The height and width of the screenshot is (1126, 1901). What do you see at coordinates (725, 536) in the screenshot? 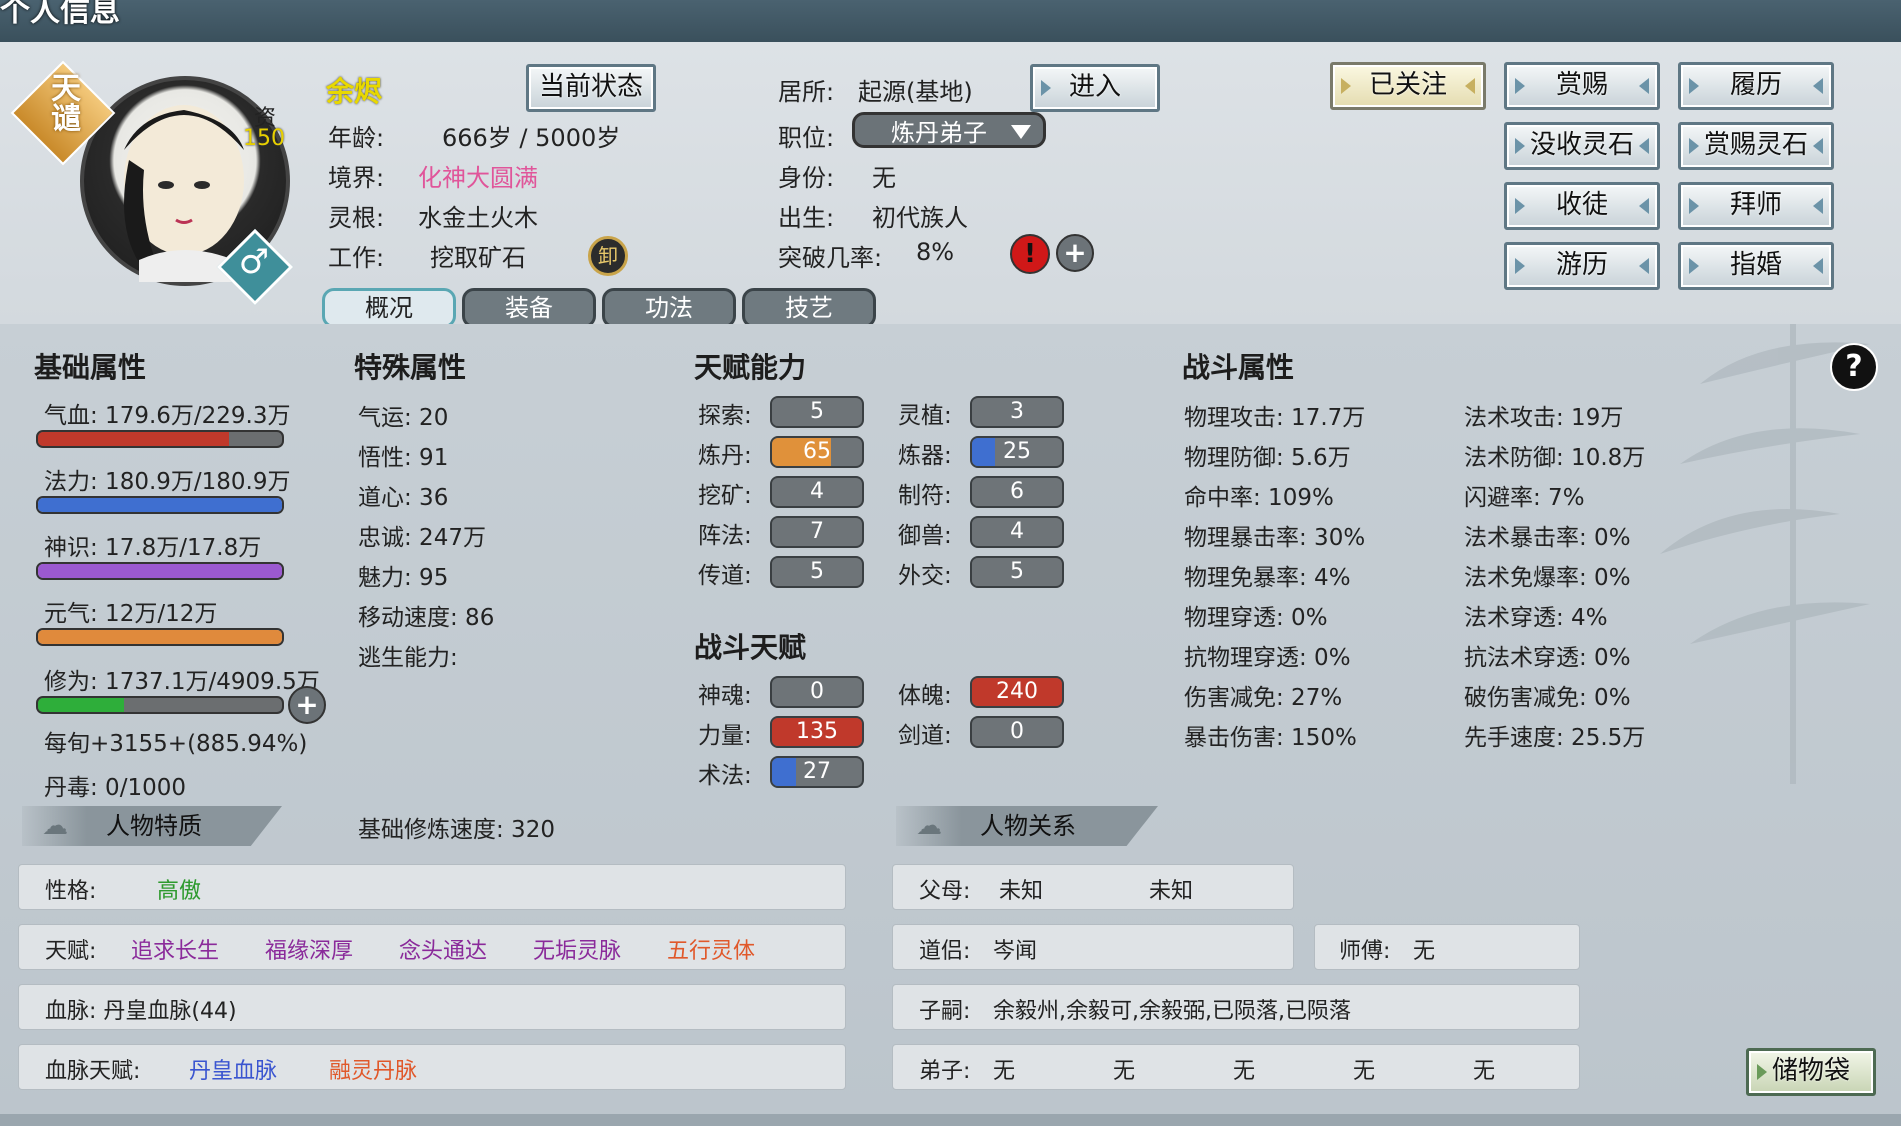
I see `talent-stat-label: 阵法:` at bounding box center [725, 536].